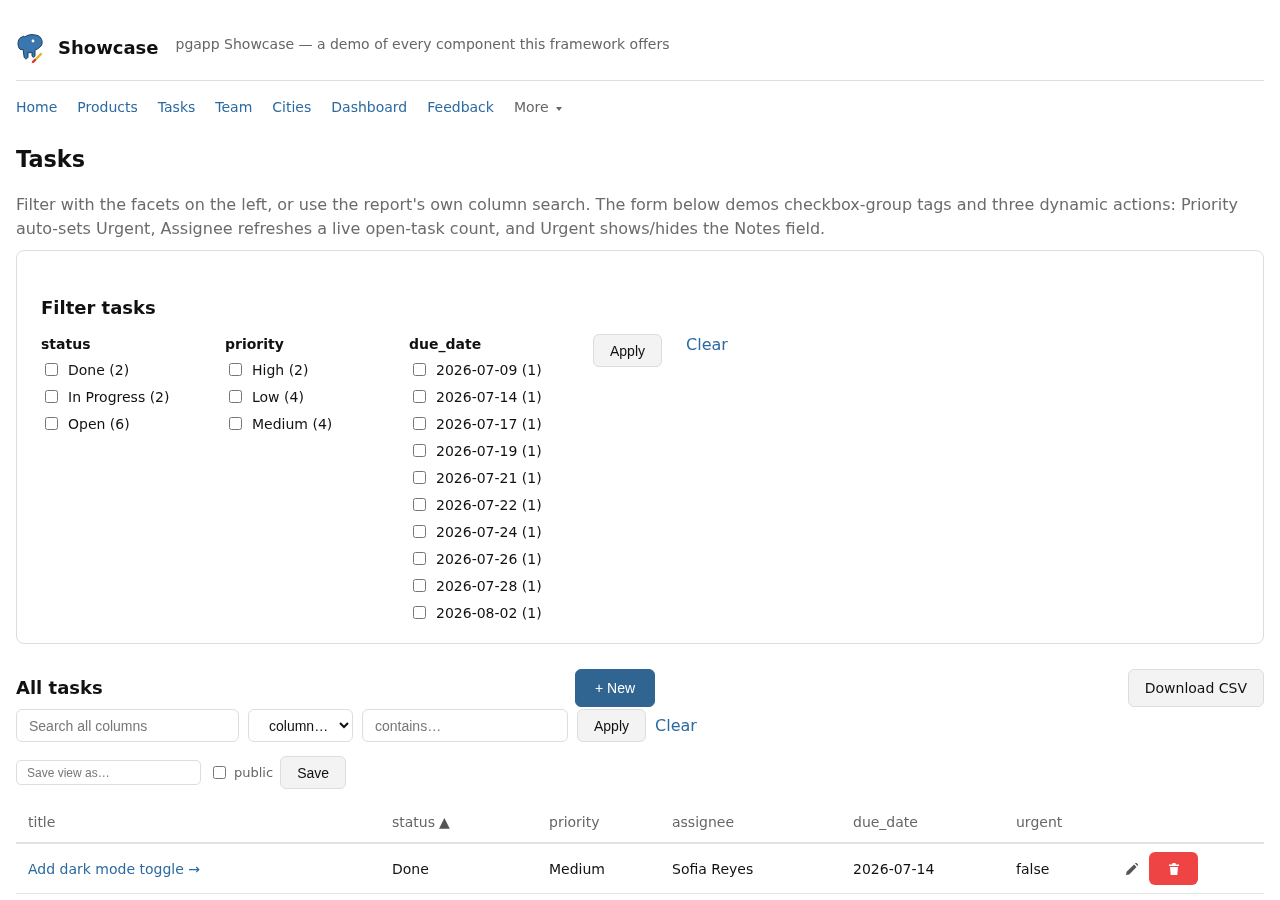  I want to click on checkbox-label: Low (4), so click(278, 397).